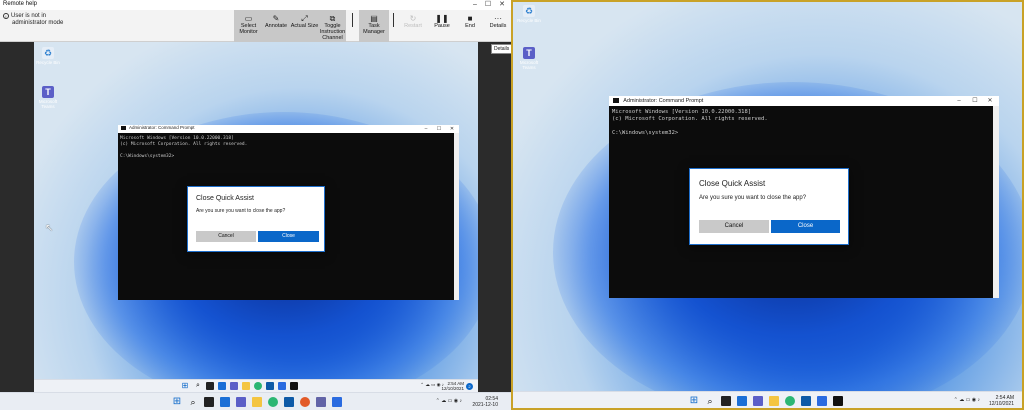 This screenshot has width=1024, height=410. What do you see at coordinates (529, 65) in the screenshot?
I see `teams-label: Microsoft Teams` at bounding box center [529, 65].